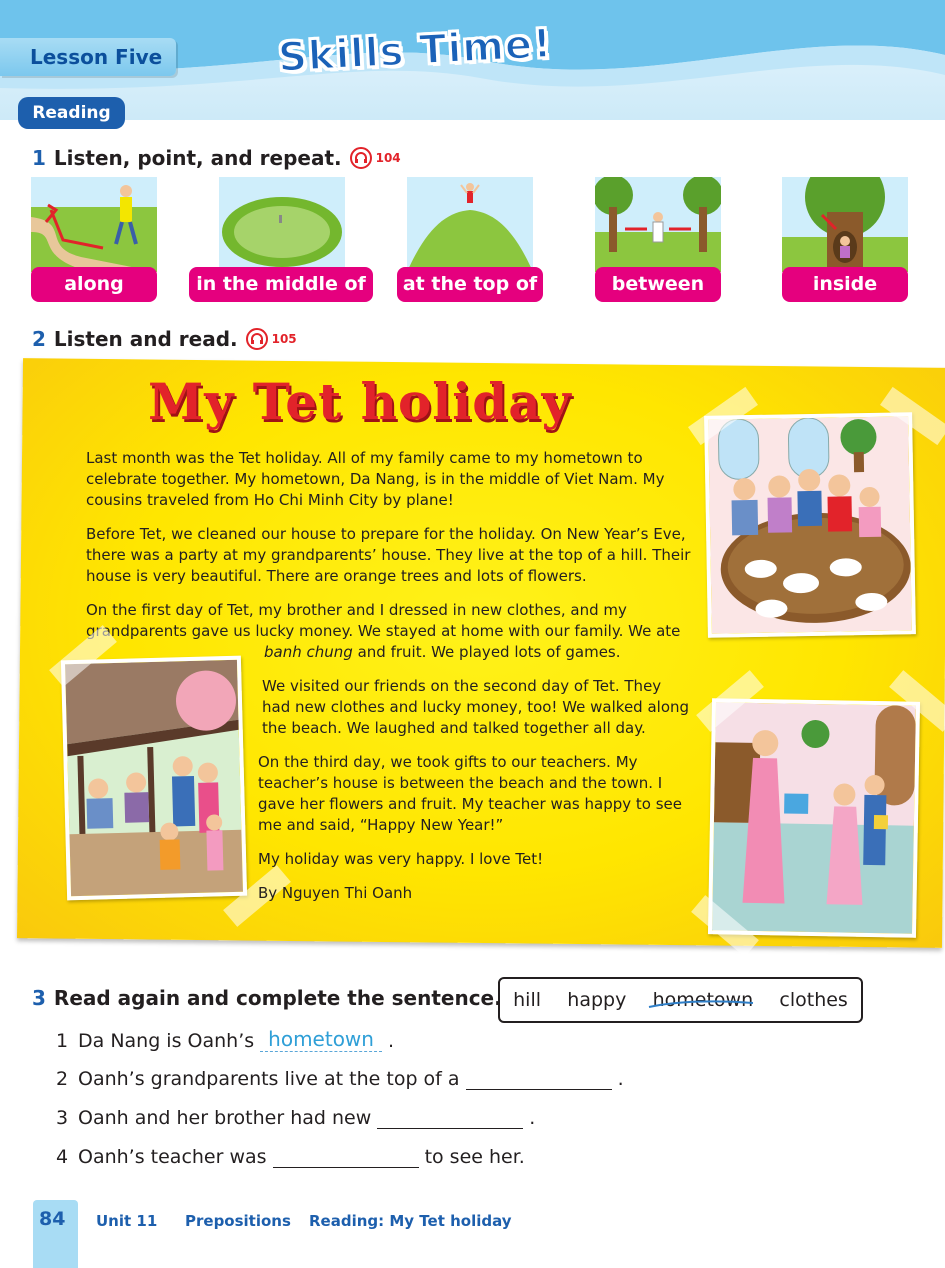  I want to click on word-bank-item: hill, so click(527, 1000).